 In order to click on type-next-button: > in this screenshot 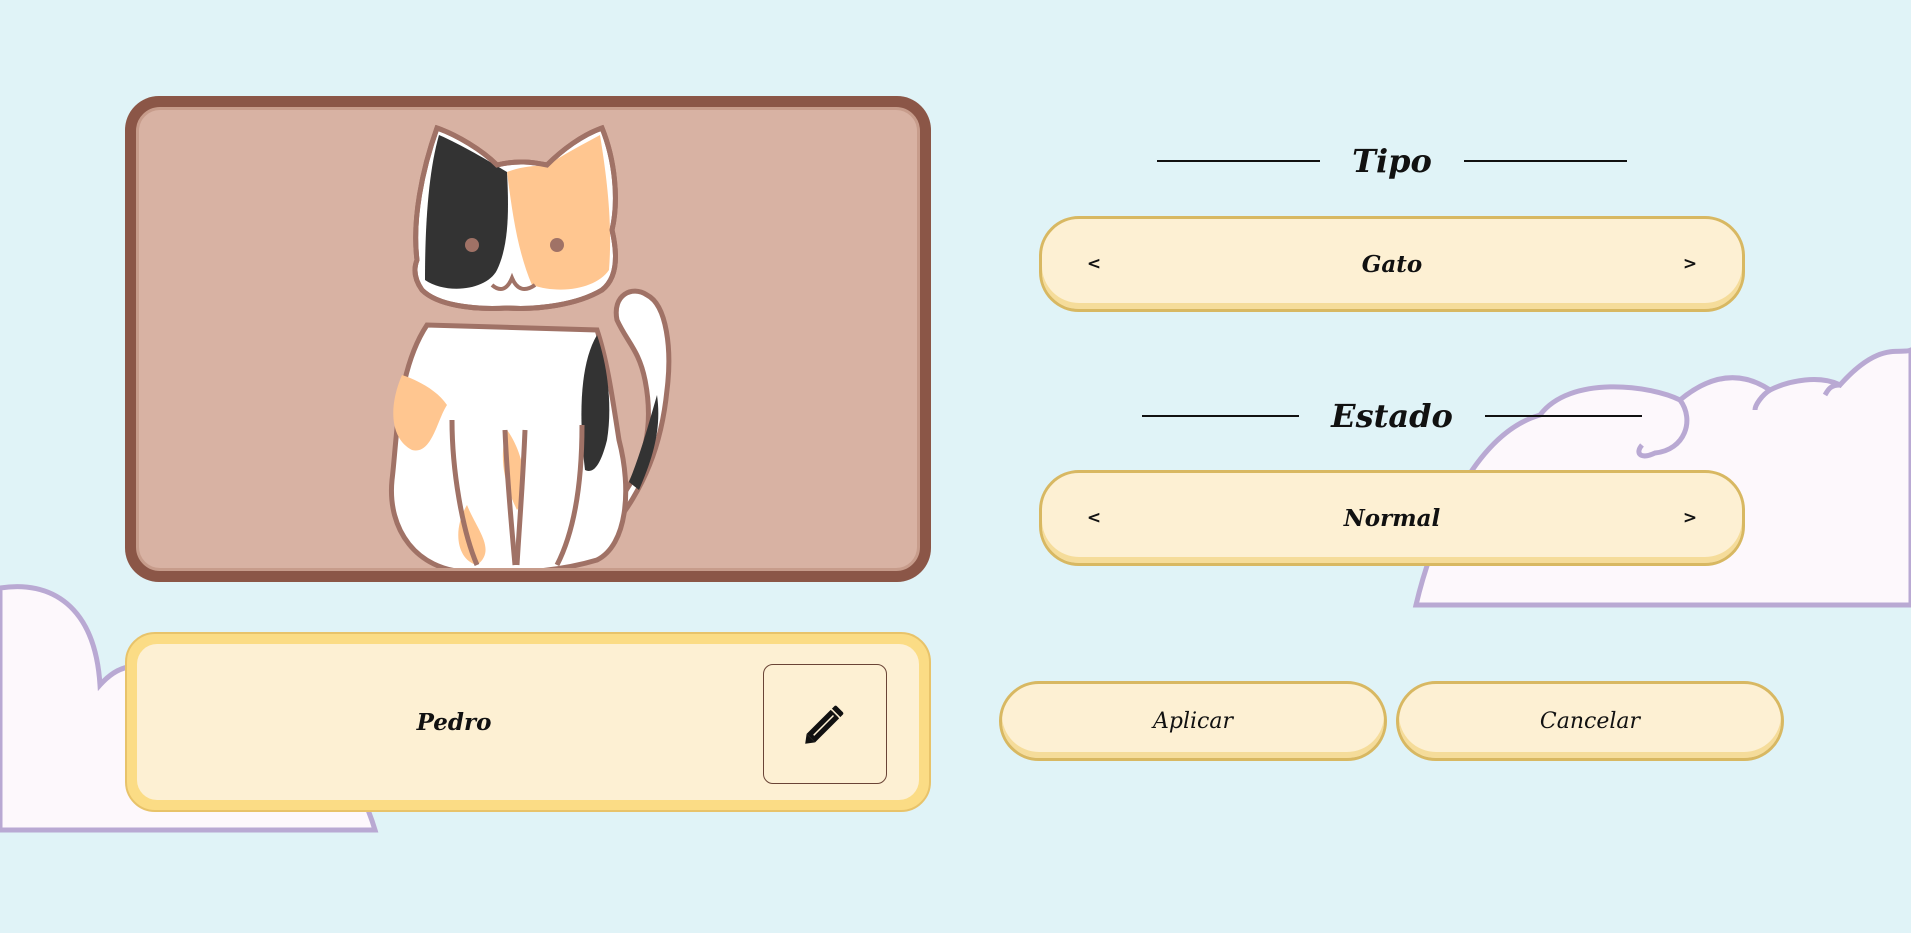, I will do `click(1690, 264)`.